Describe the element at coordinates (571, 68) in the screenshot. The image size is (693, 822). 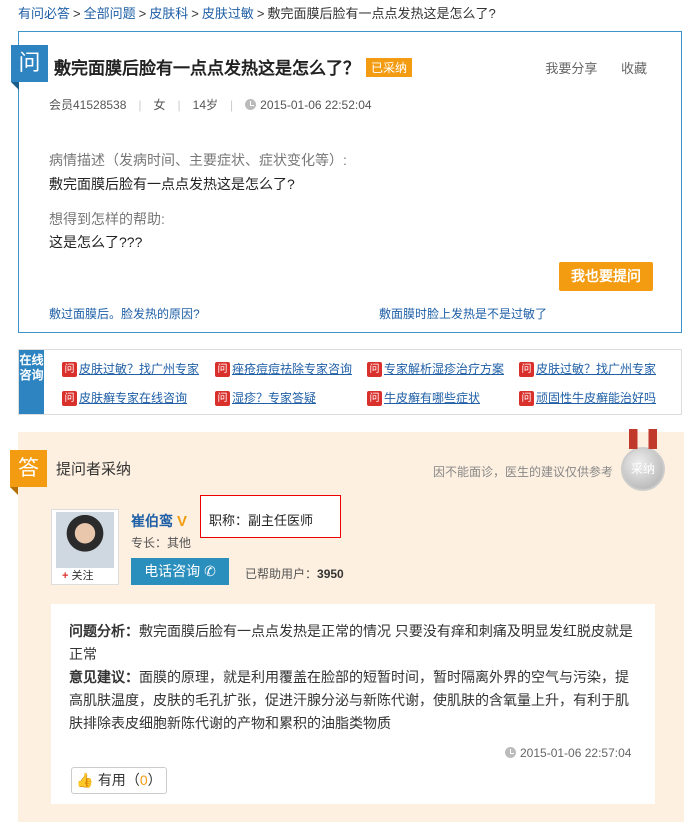
I see `share-button: 我要分享` at that location.